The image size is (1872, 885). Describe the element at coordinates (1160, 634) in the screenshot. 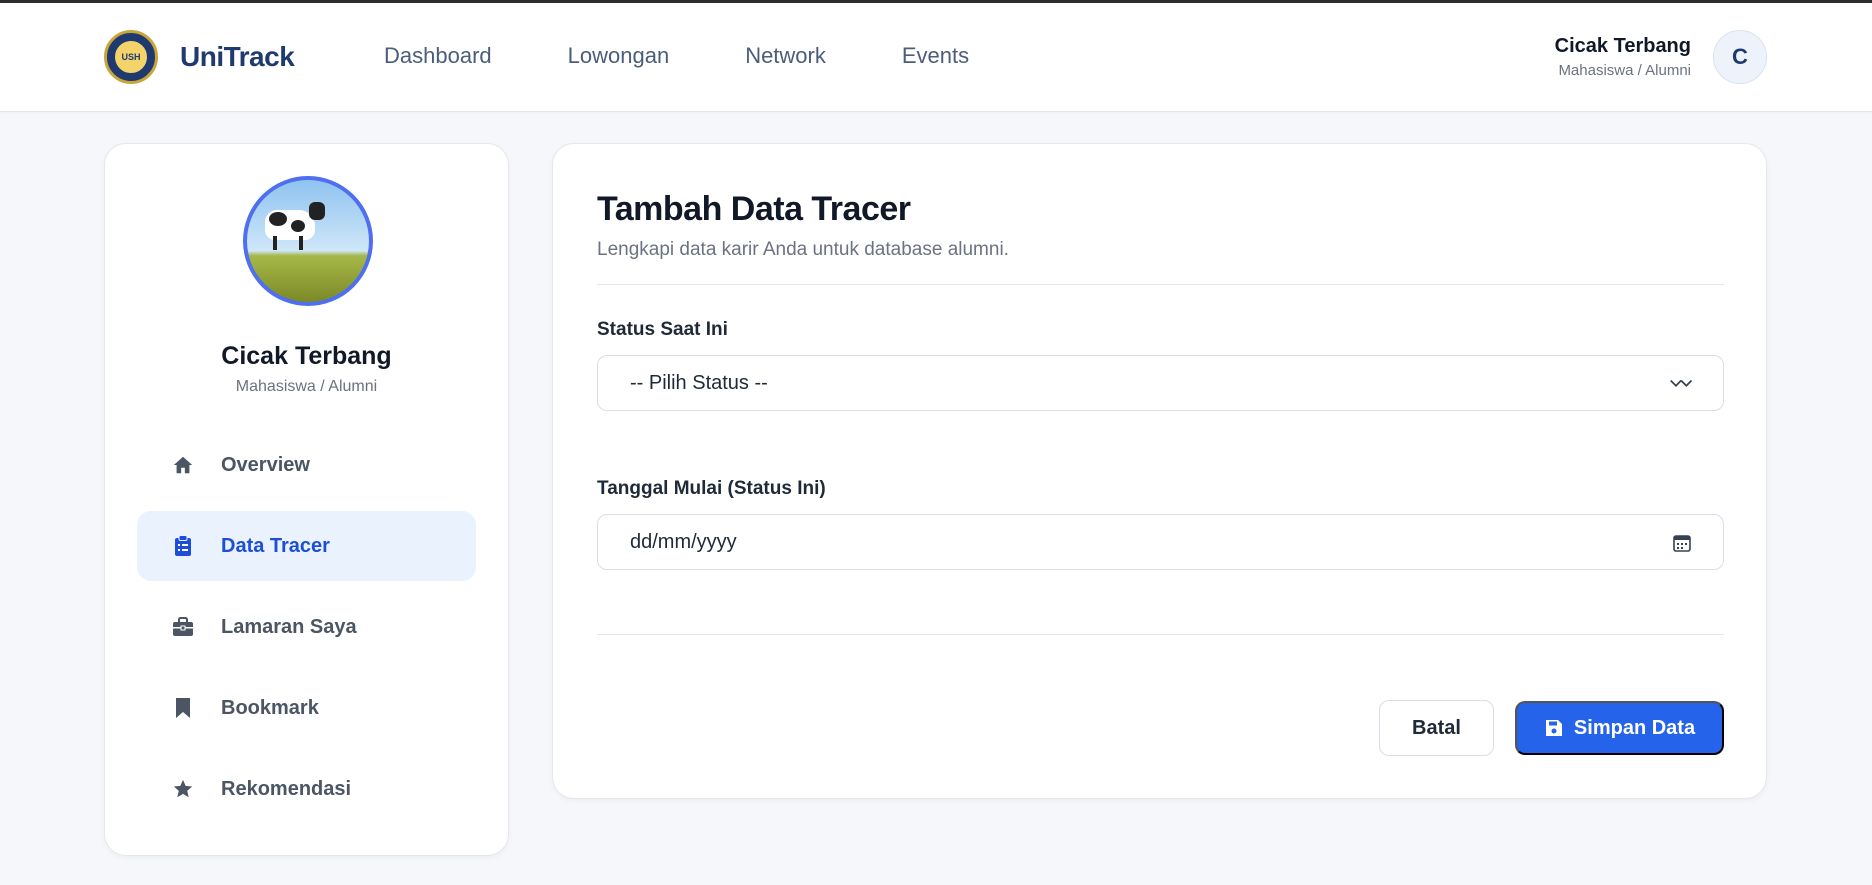

I see `footer-divider` at that location.